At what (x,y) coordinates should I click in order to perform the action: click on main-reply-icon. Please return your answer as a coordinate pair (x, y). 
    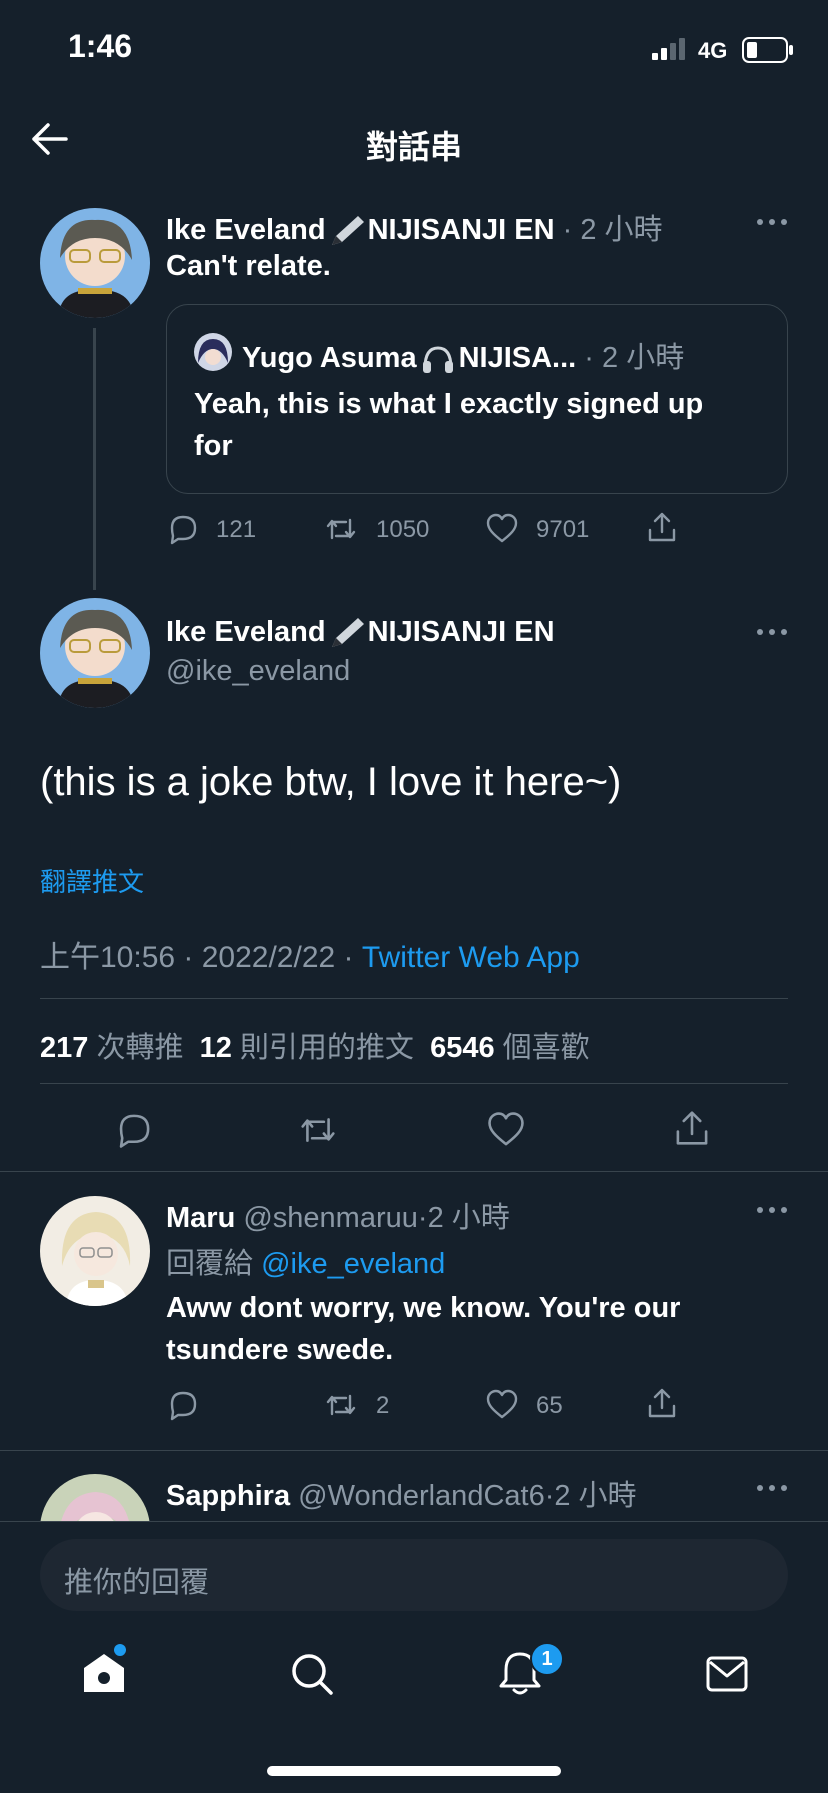
    Looking at the image, I should click on (134, 1130).